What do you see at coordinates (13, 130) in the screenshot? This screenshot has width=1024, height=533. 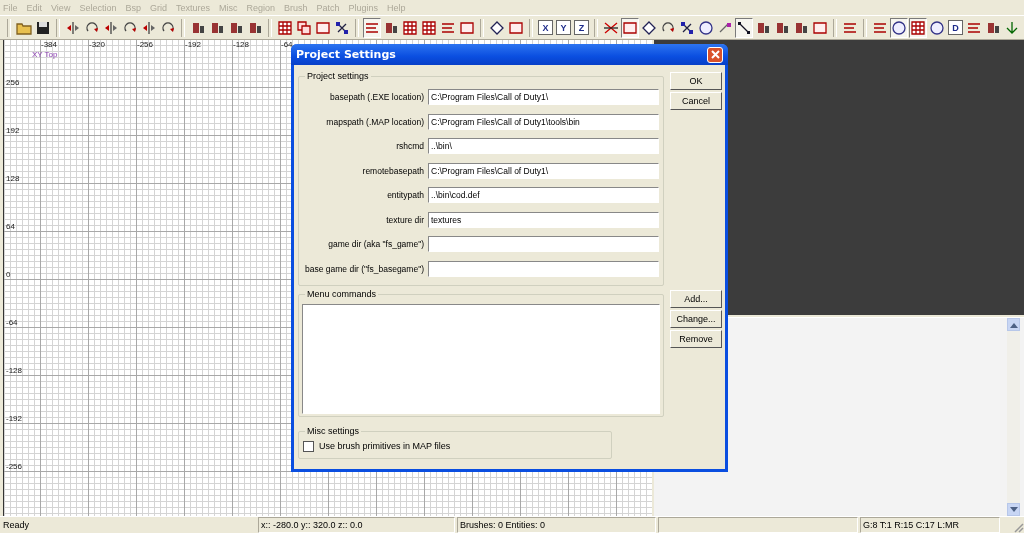 I see `axis-label: 192` at bounding box center [13, 130].